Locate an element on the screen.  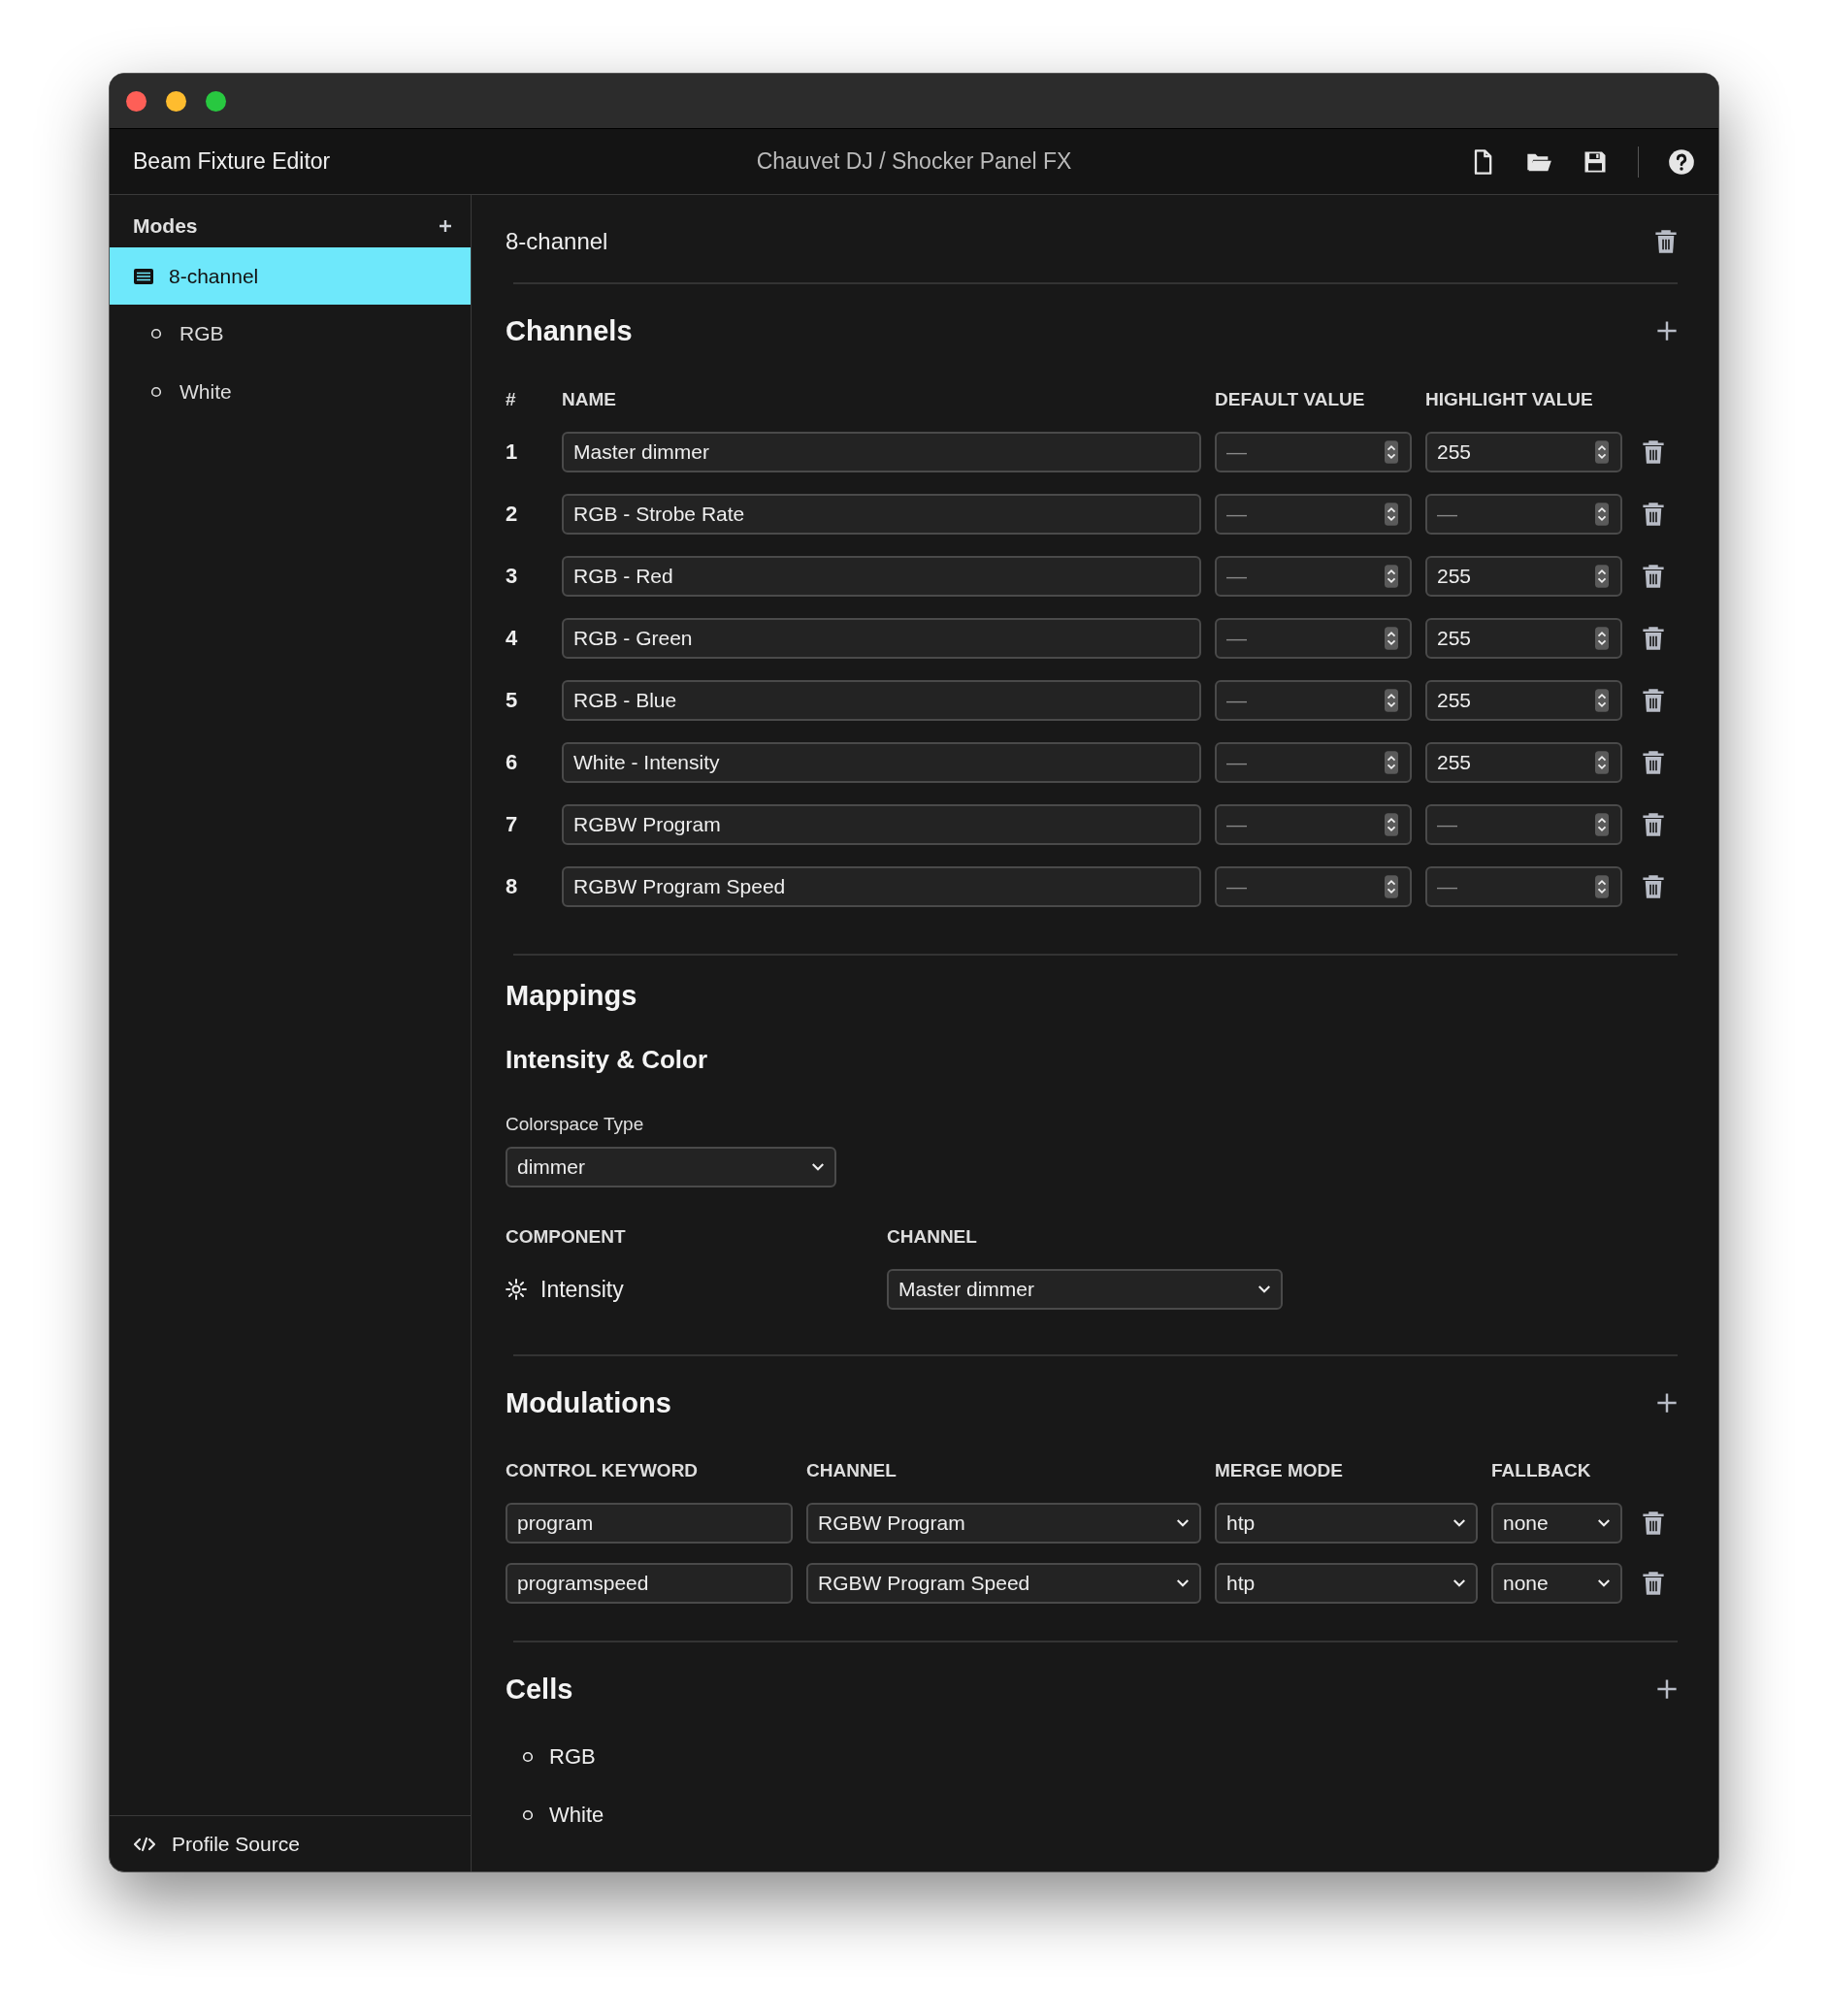
channel-name-field: RGB - Red is located at coordinates (881, 576).